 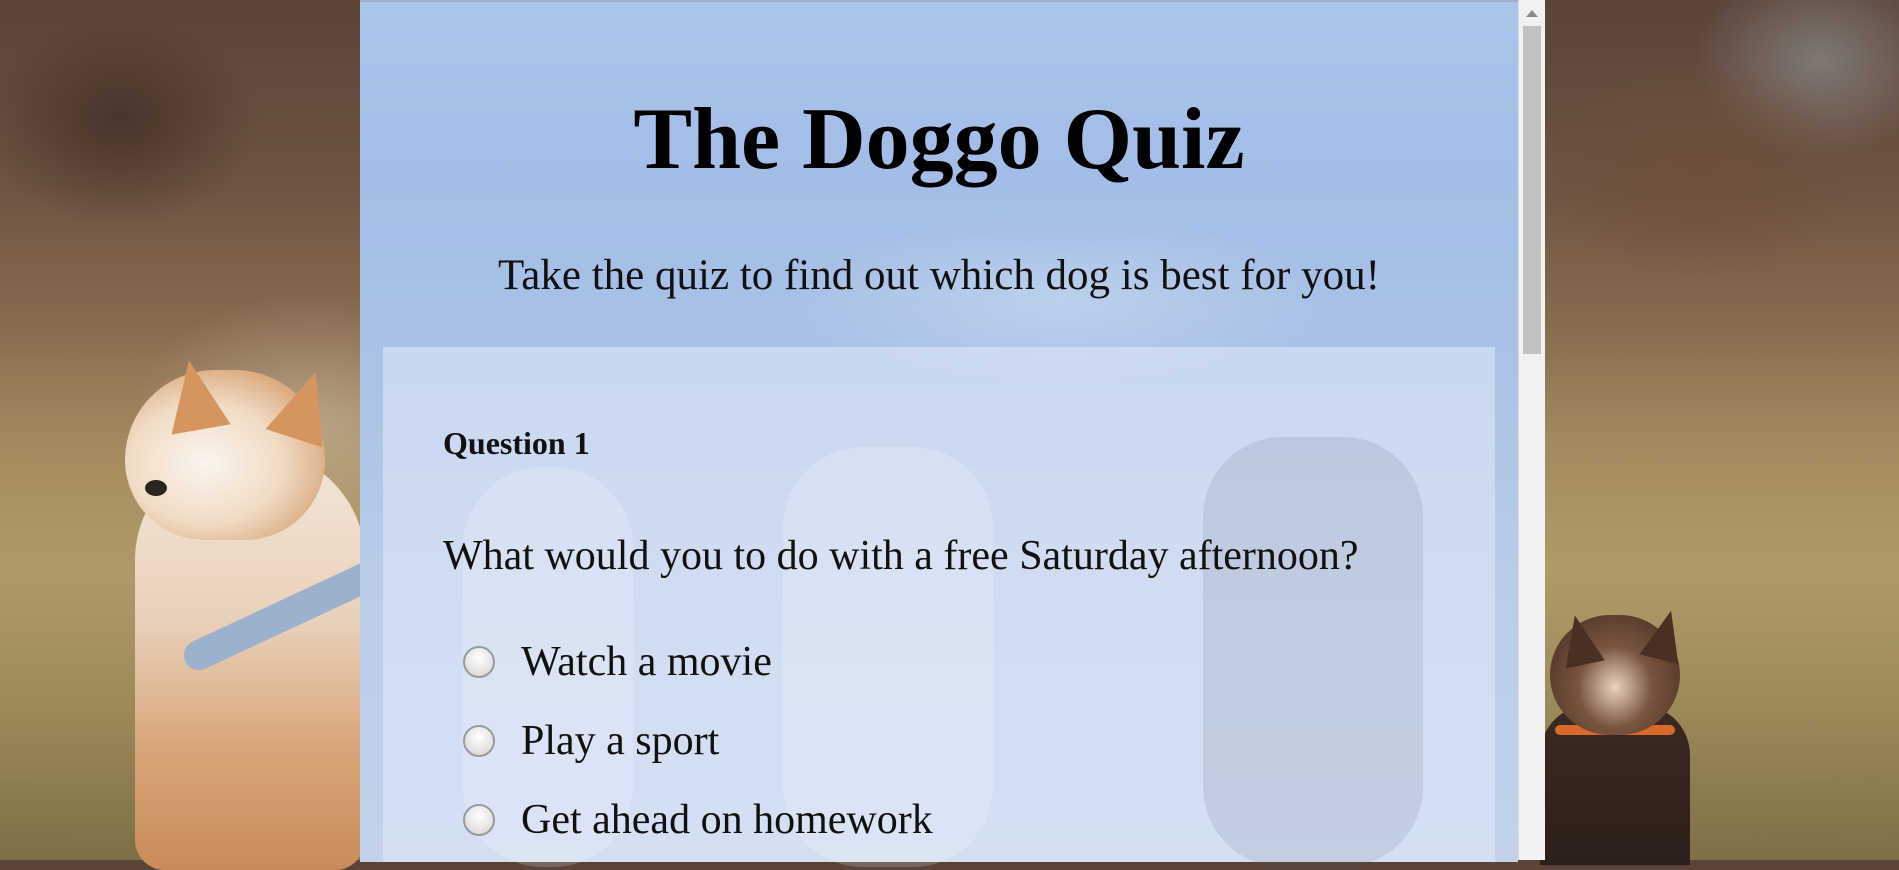 What do you see at coordinates (156, 488) in the screenshot?
I see `dog-nose` at bounding box center [156, 488].